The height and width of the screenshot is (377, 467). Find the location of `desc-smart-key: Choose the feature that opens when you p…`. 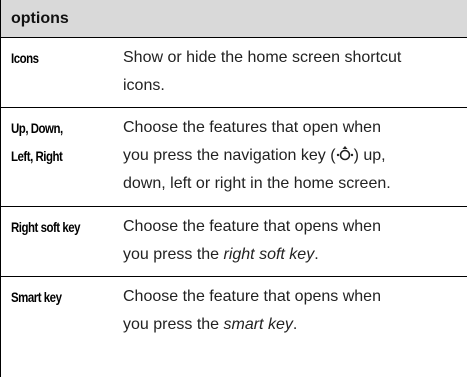

desc-smart-key: Choose the feature that opens when you p… is located at coordinates (252, 310).